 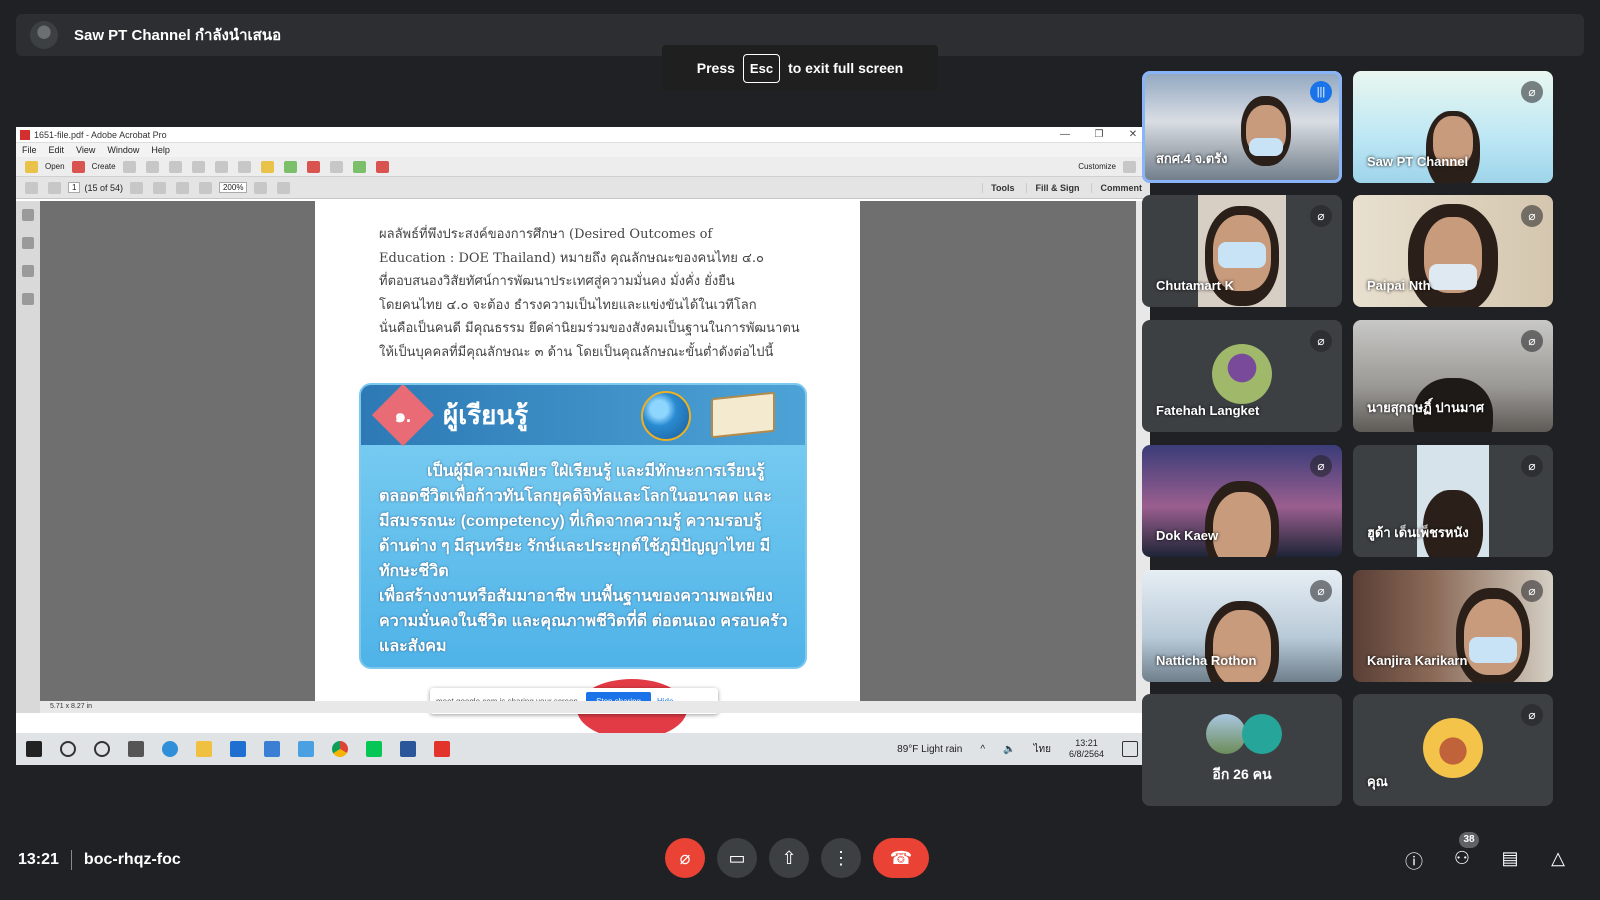 I want to click on microphone-off-button: ⌀, so click(x=685, y=858).